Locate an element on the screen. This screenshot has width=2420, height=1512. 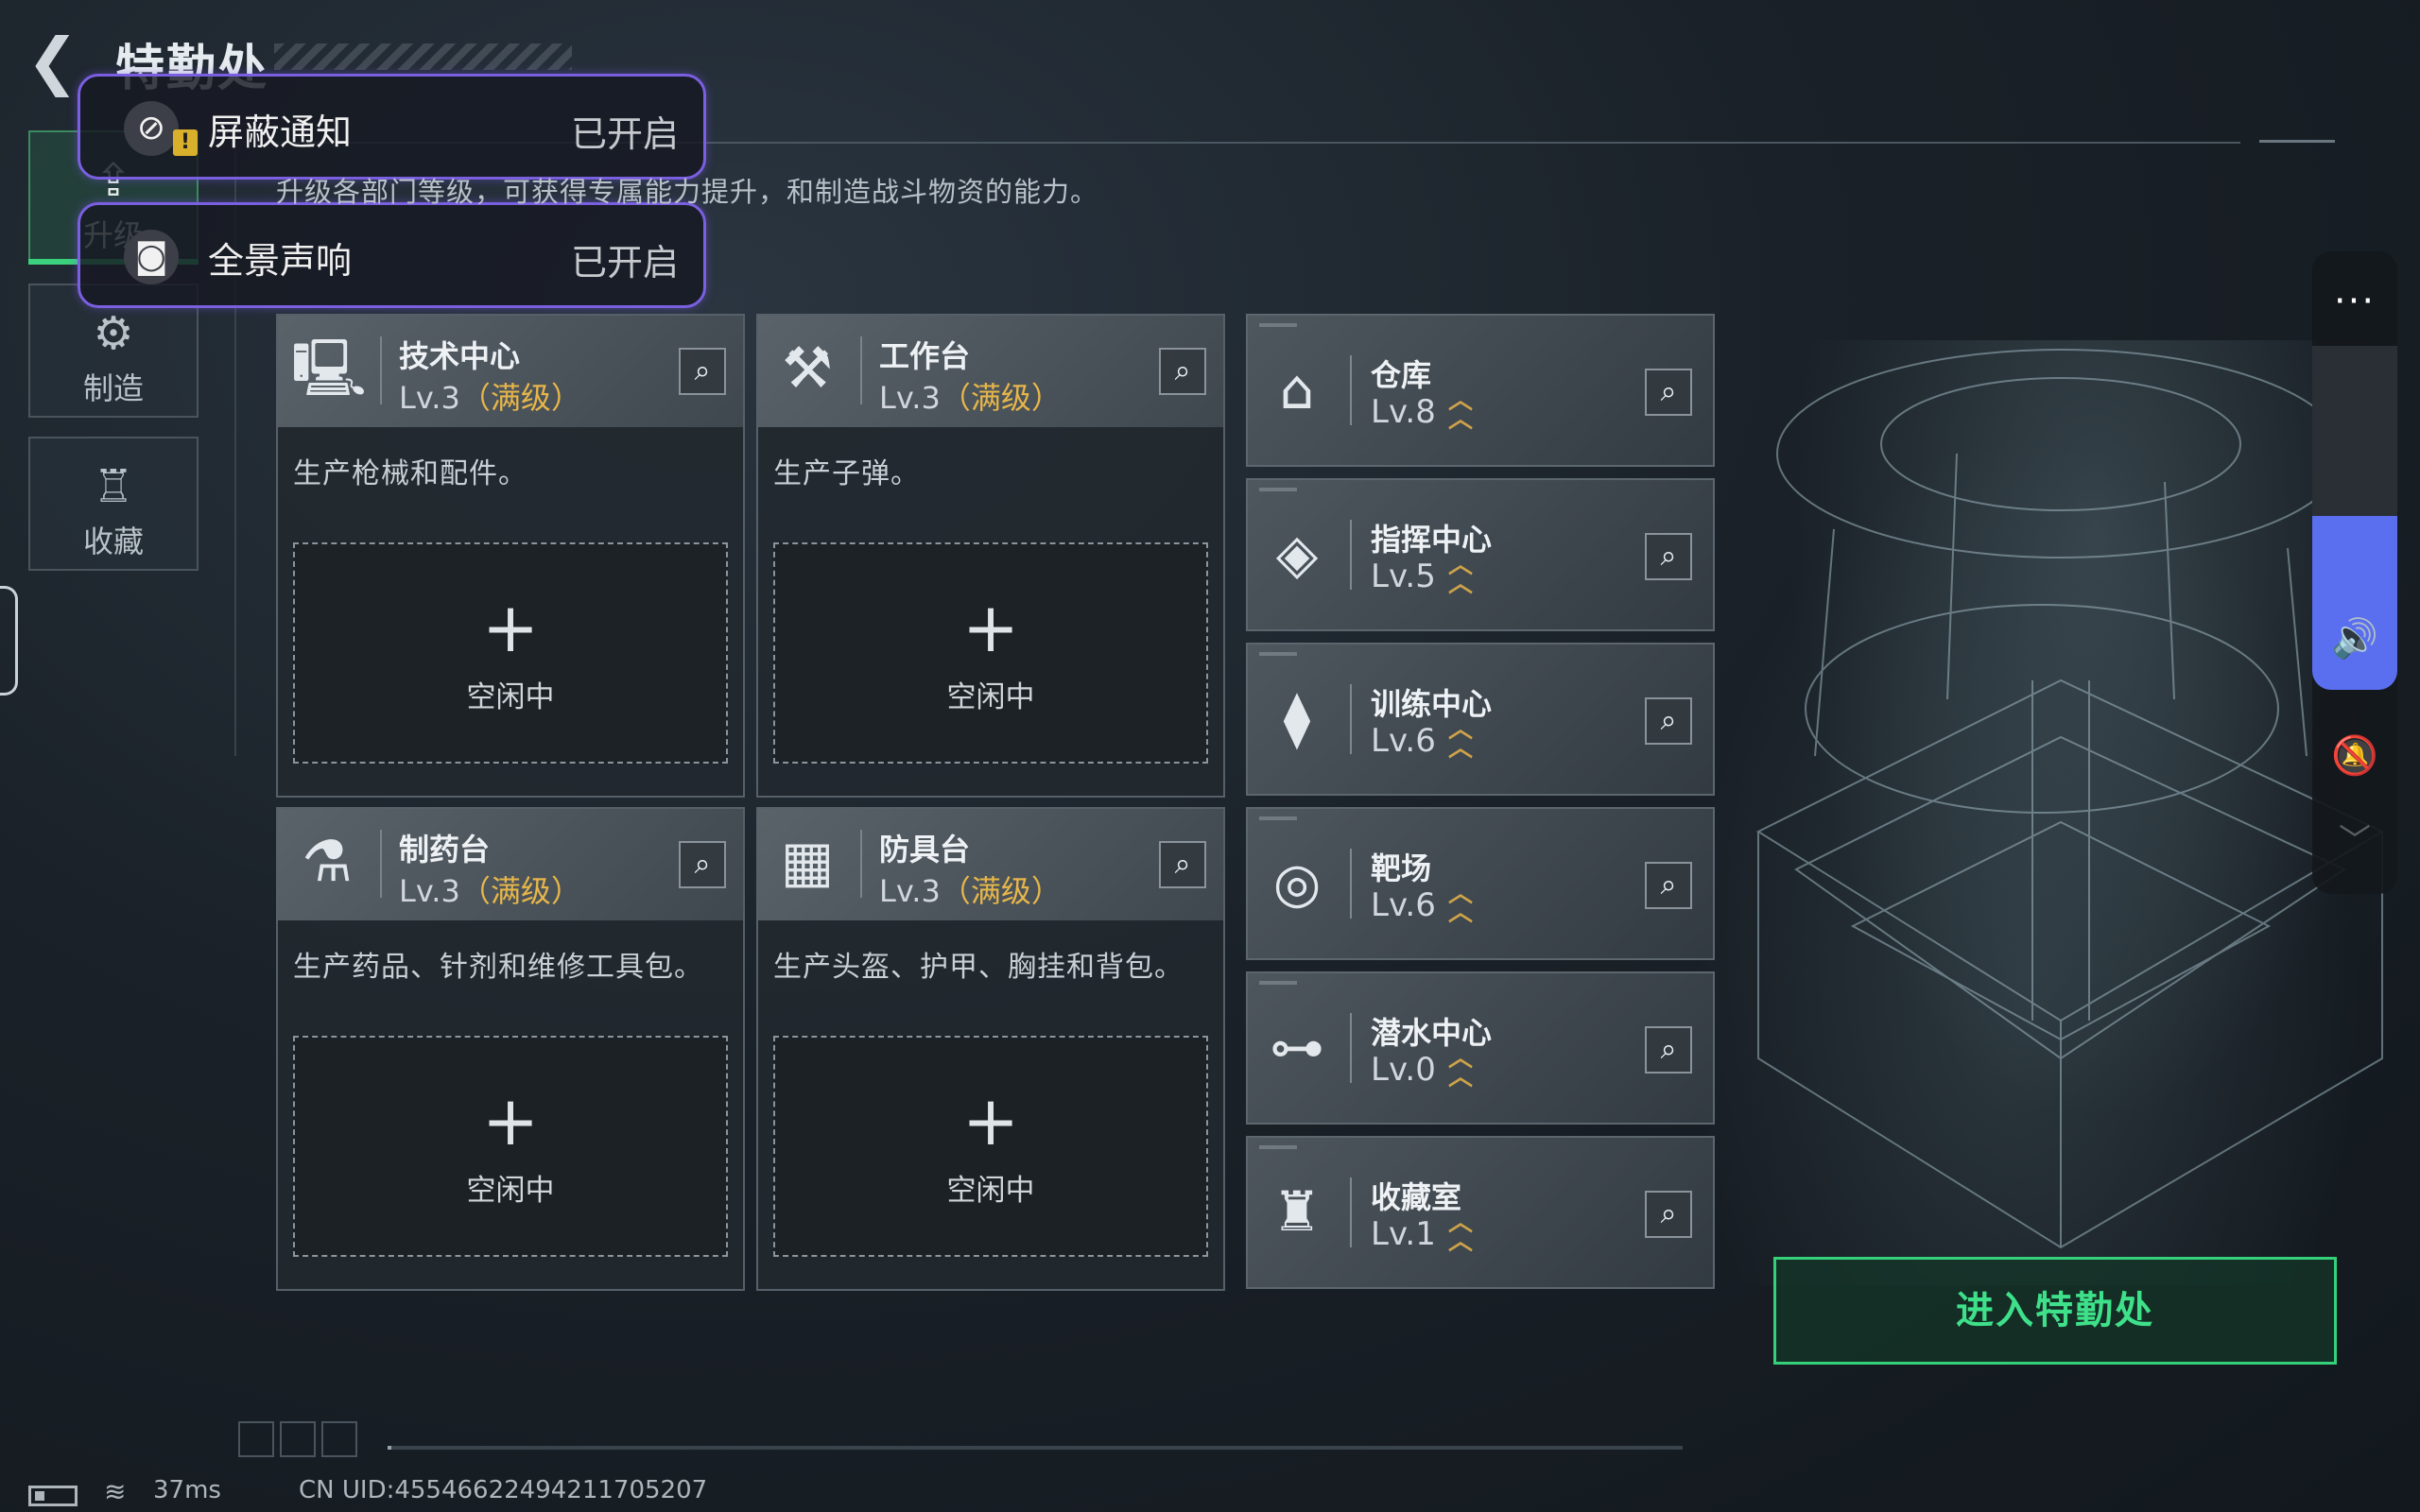
production-card-armor-bench: ▦ 防具台 Lv.3（满级） ⌕ 生产头盔、护甲、胸挂和背包。 + 空闲中 is located at coordinates (991, 1049).